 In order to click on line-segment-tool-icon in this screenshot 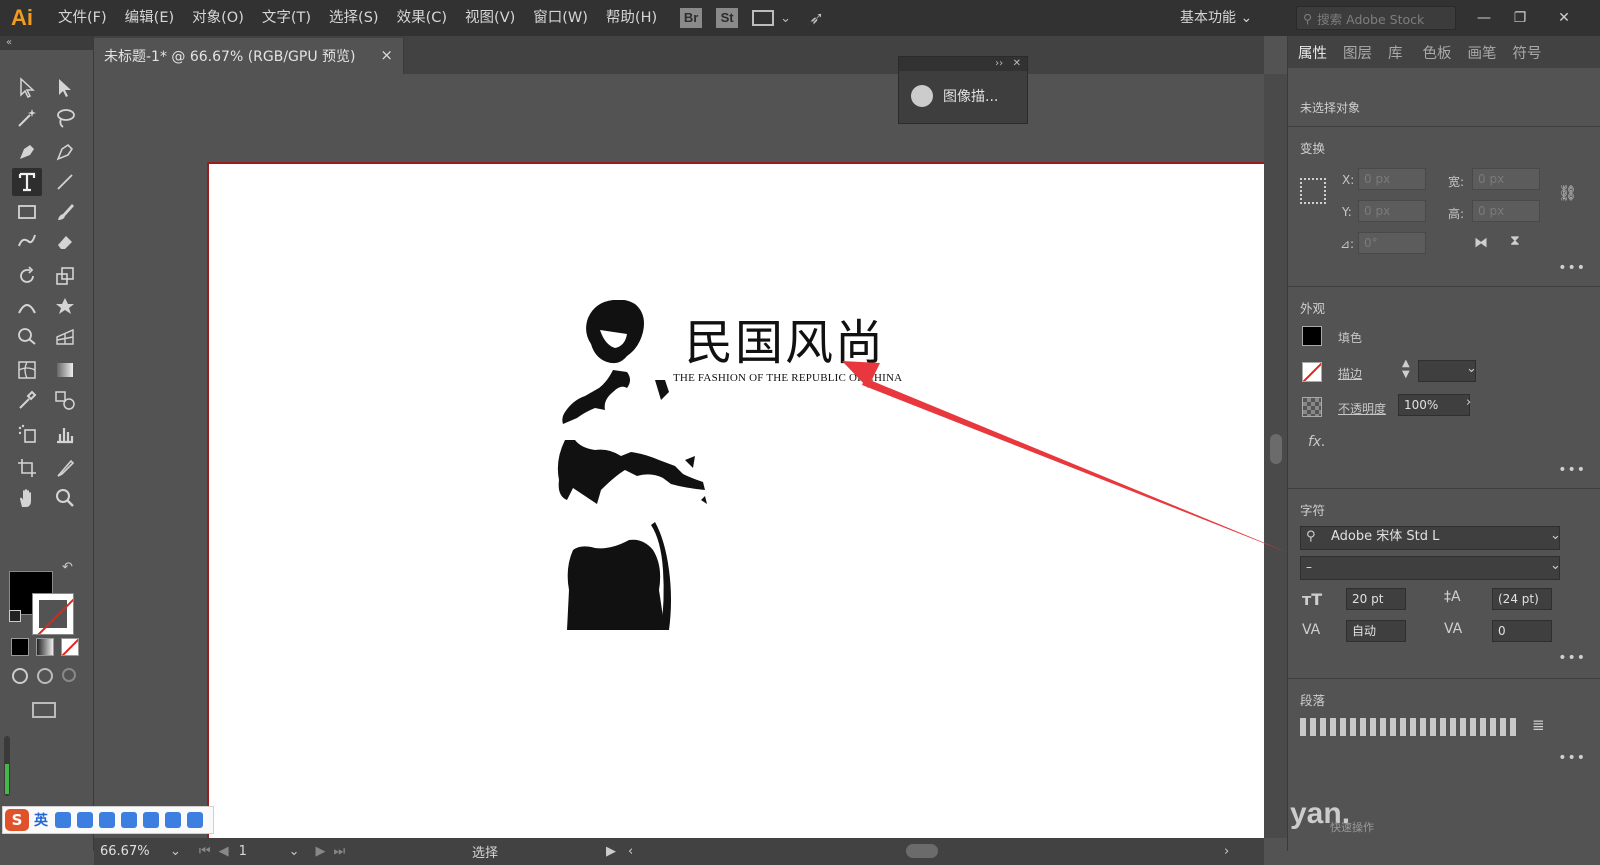, I will do `click(65, 182)`.